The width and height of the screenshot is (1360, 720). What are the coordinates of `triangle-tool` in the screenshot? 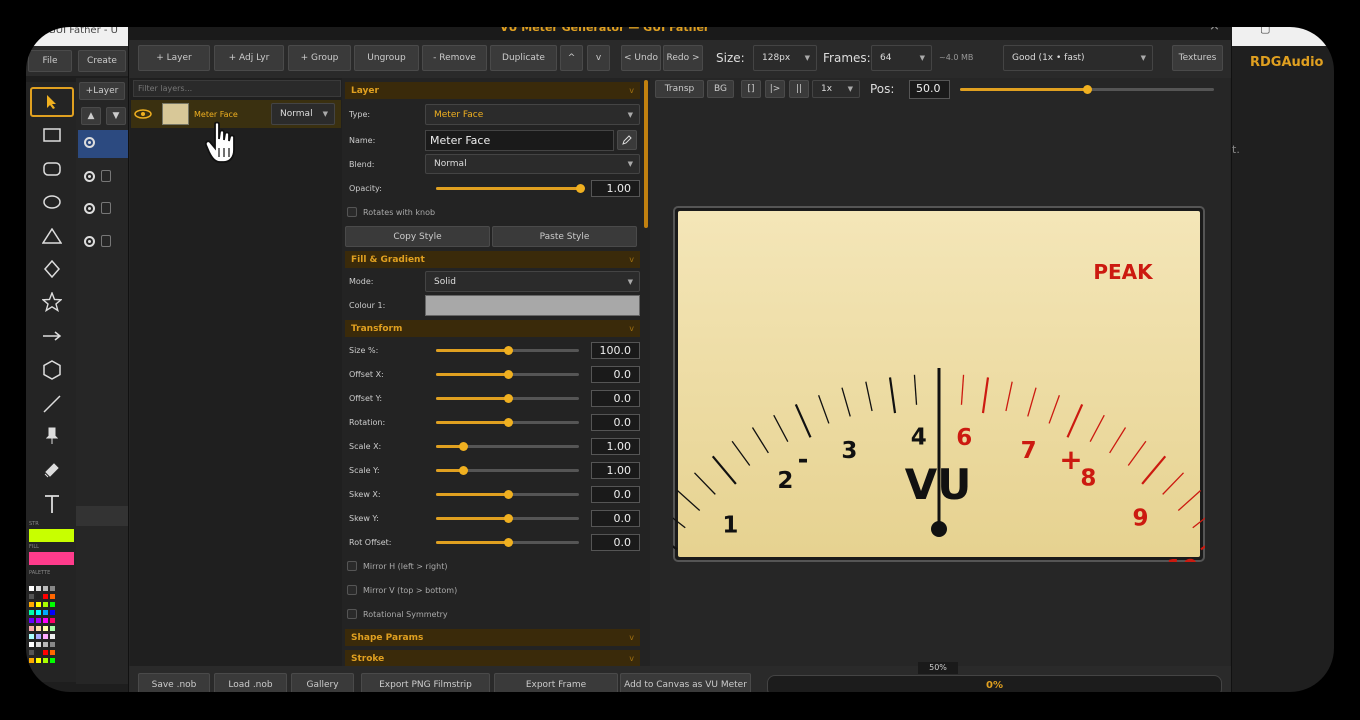 It's located at (52, 236).